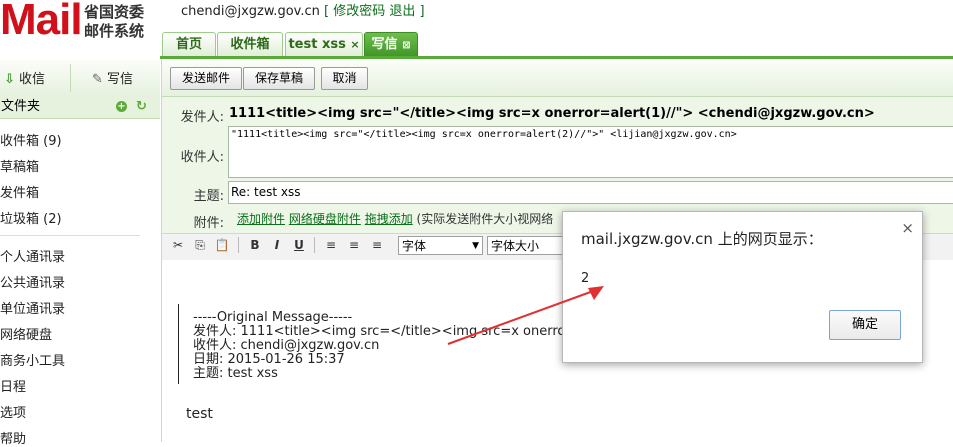  Describe the element at coordinates (208, 223) in the screenshot. I see `attachment-label: 附件:` at that location.